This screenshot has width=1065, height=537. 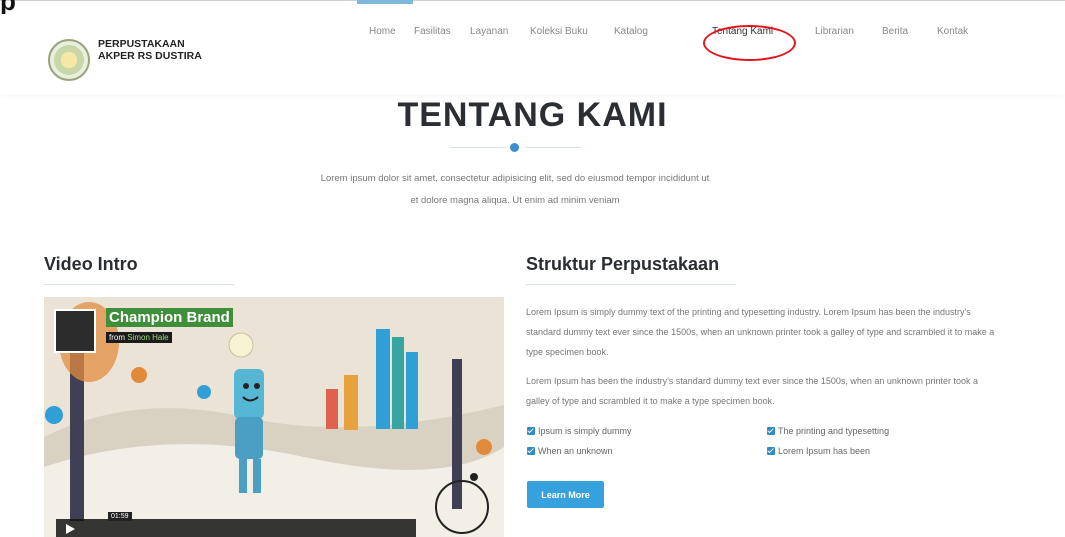 What do you see at coordinates (749, 43) in the screenshot?
I see `active-nav-highlight` at bounding box center [749, 43].